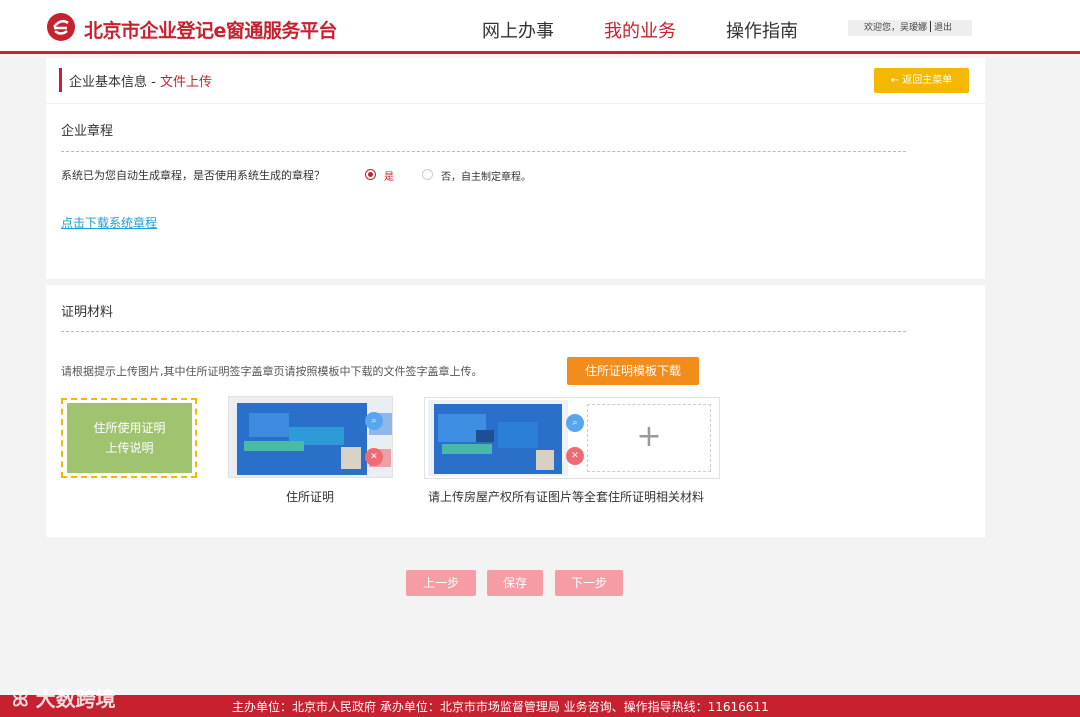 This screenshot has height=717, width=1080. Describe the element at coordinates (943, 28) in the screenshot. I see `logout-link: 退出` at that location.